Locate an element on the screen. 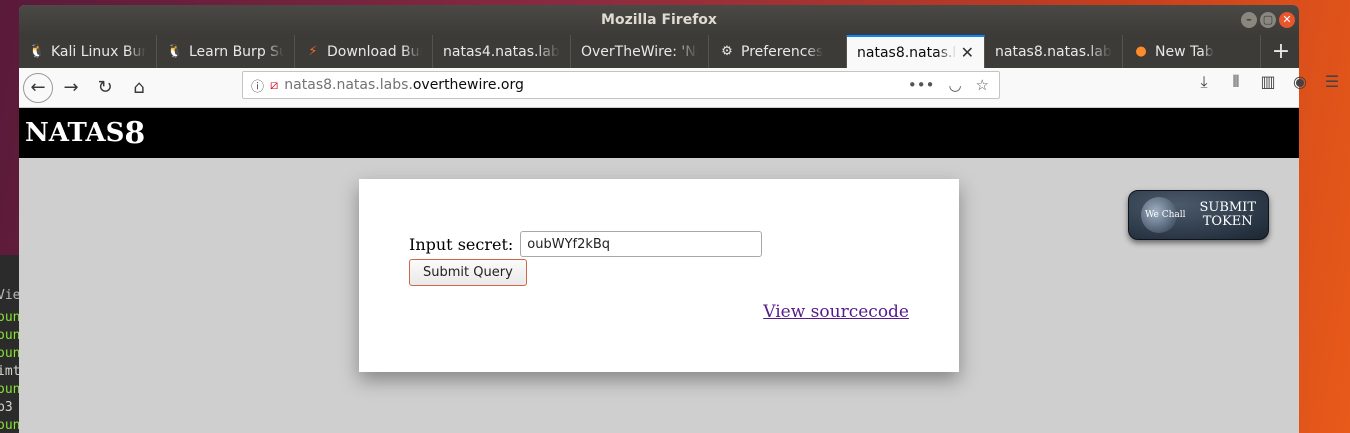 The width and height of the screenshot is (1350, 433). toolbar-right: ⤓ ⫴ ▥ ◉ ☰ is located at coordinates (1268, 82).